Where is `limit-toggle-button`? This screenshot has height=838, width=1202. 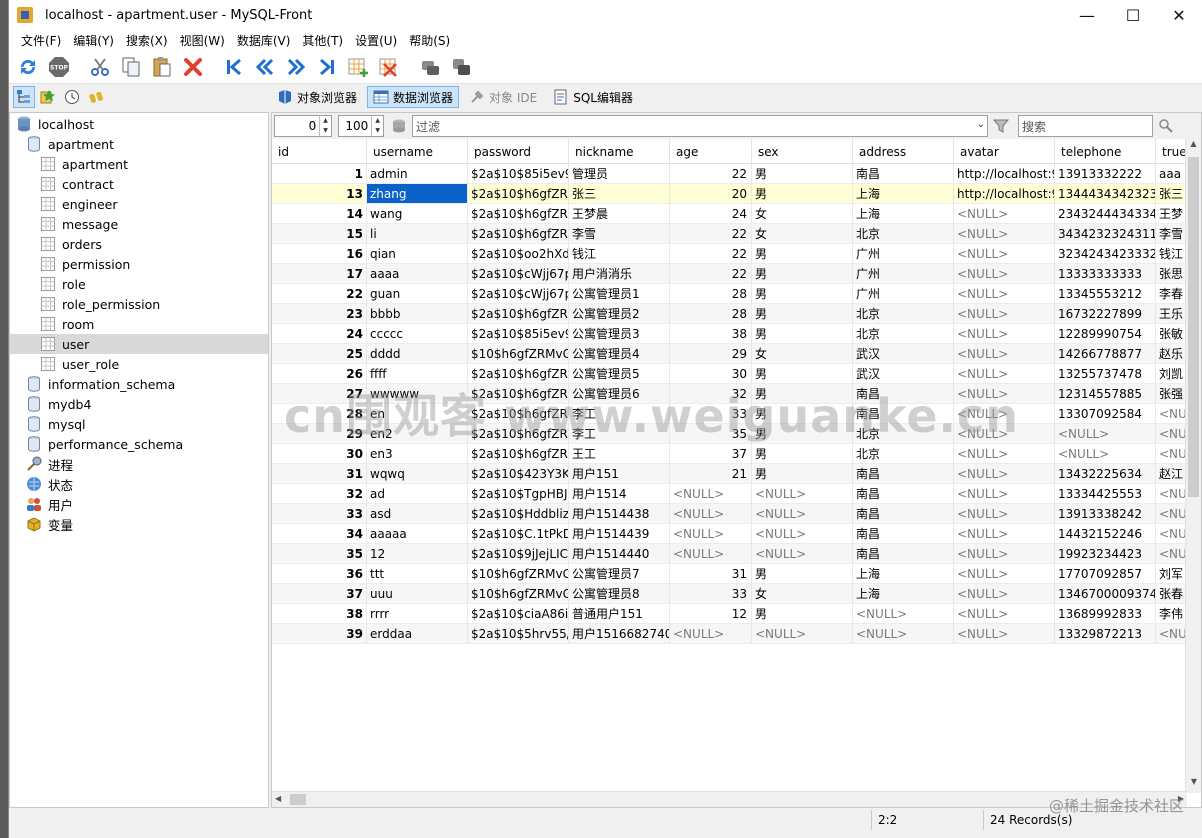
limit-toggle-button is located at coordinates (399, 126).